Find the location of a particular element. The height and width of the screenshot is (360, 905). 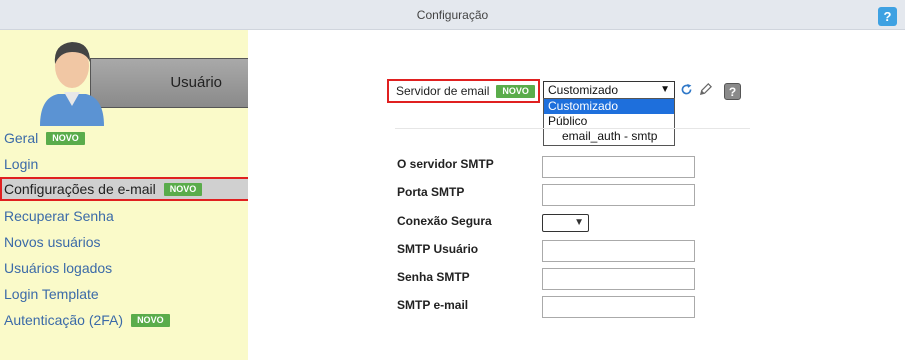

sidebar-item-recover-password: Recuperar Senha is located at coordinates (59, 216).